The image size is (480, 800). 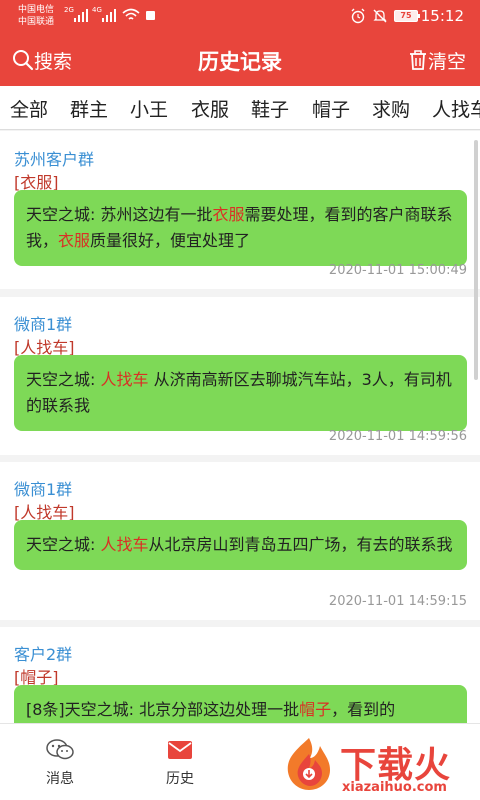 What do you see at coordinates (397, 601) in the screenshot?
I see `timestamp: 2020-11-01 14:59:15` at bounding box center [397, 601].